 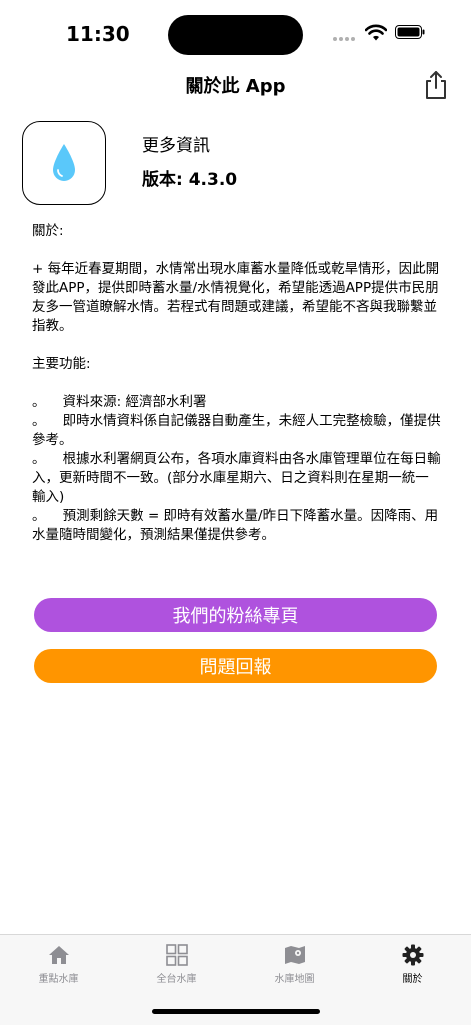 I want to click on app-icon, so click(x=64, y=163).